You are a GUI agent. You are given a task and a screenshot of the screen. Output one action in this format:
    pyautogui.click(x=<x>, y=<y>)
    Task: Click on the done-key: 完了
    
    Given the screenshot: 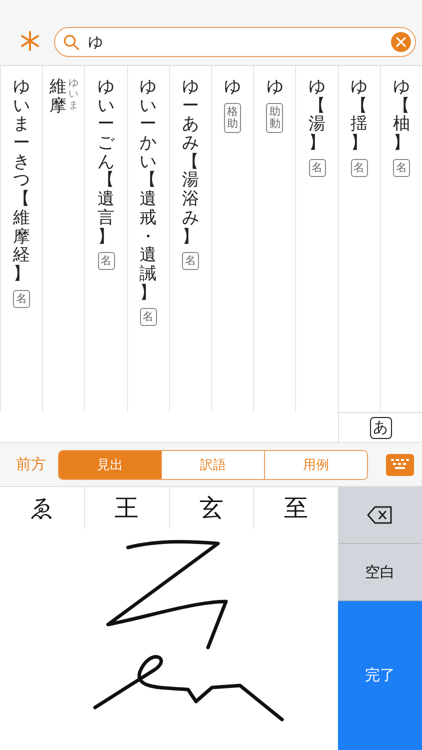 What is the action you would take?
    pyautogui.click(x=380, y=675)
    